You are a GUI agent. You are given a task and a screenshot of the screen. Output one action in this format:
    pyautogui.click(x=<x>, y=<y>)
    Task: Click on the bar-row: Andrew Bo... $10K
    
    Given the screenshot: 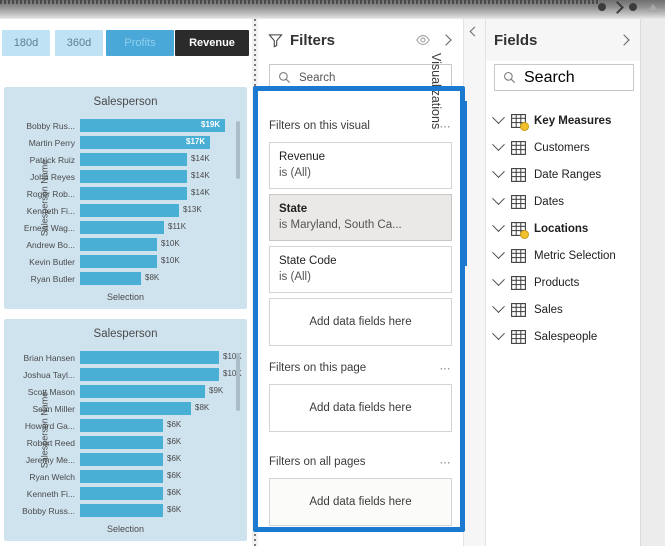 What is the action you would take?
    pyautogui.click(x=125, y=244)
    